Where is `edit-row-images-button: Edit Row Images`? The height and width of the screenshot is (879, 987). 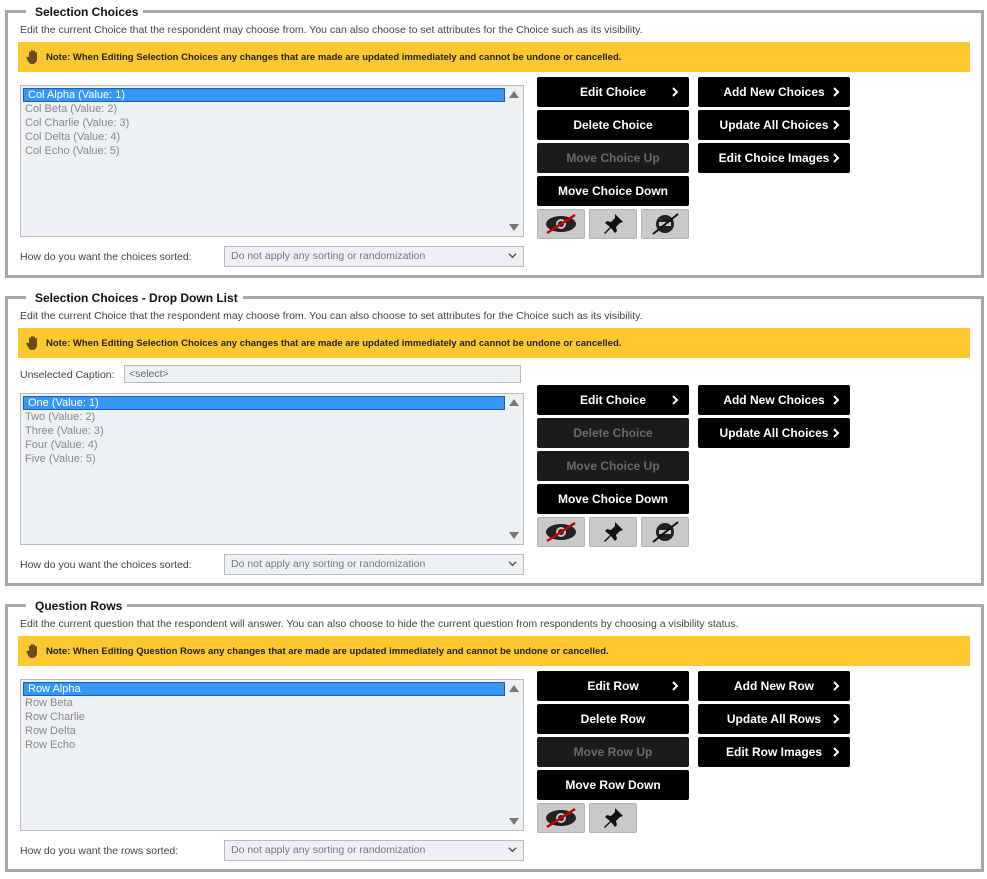
edit-row-images-button: Edit Row Images is located at coordinates (774, 752).